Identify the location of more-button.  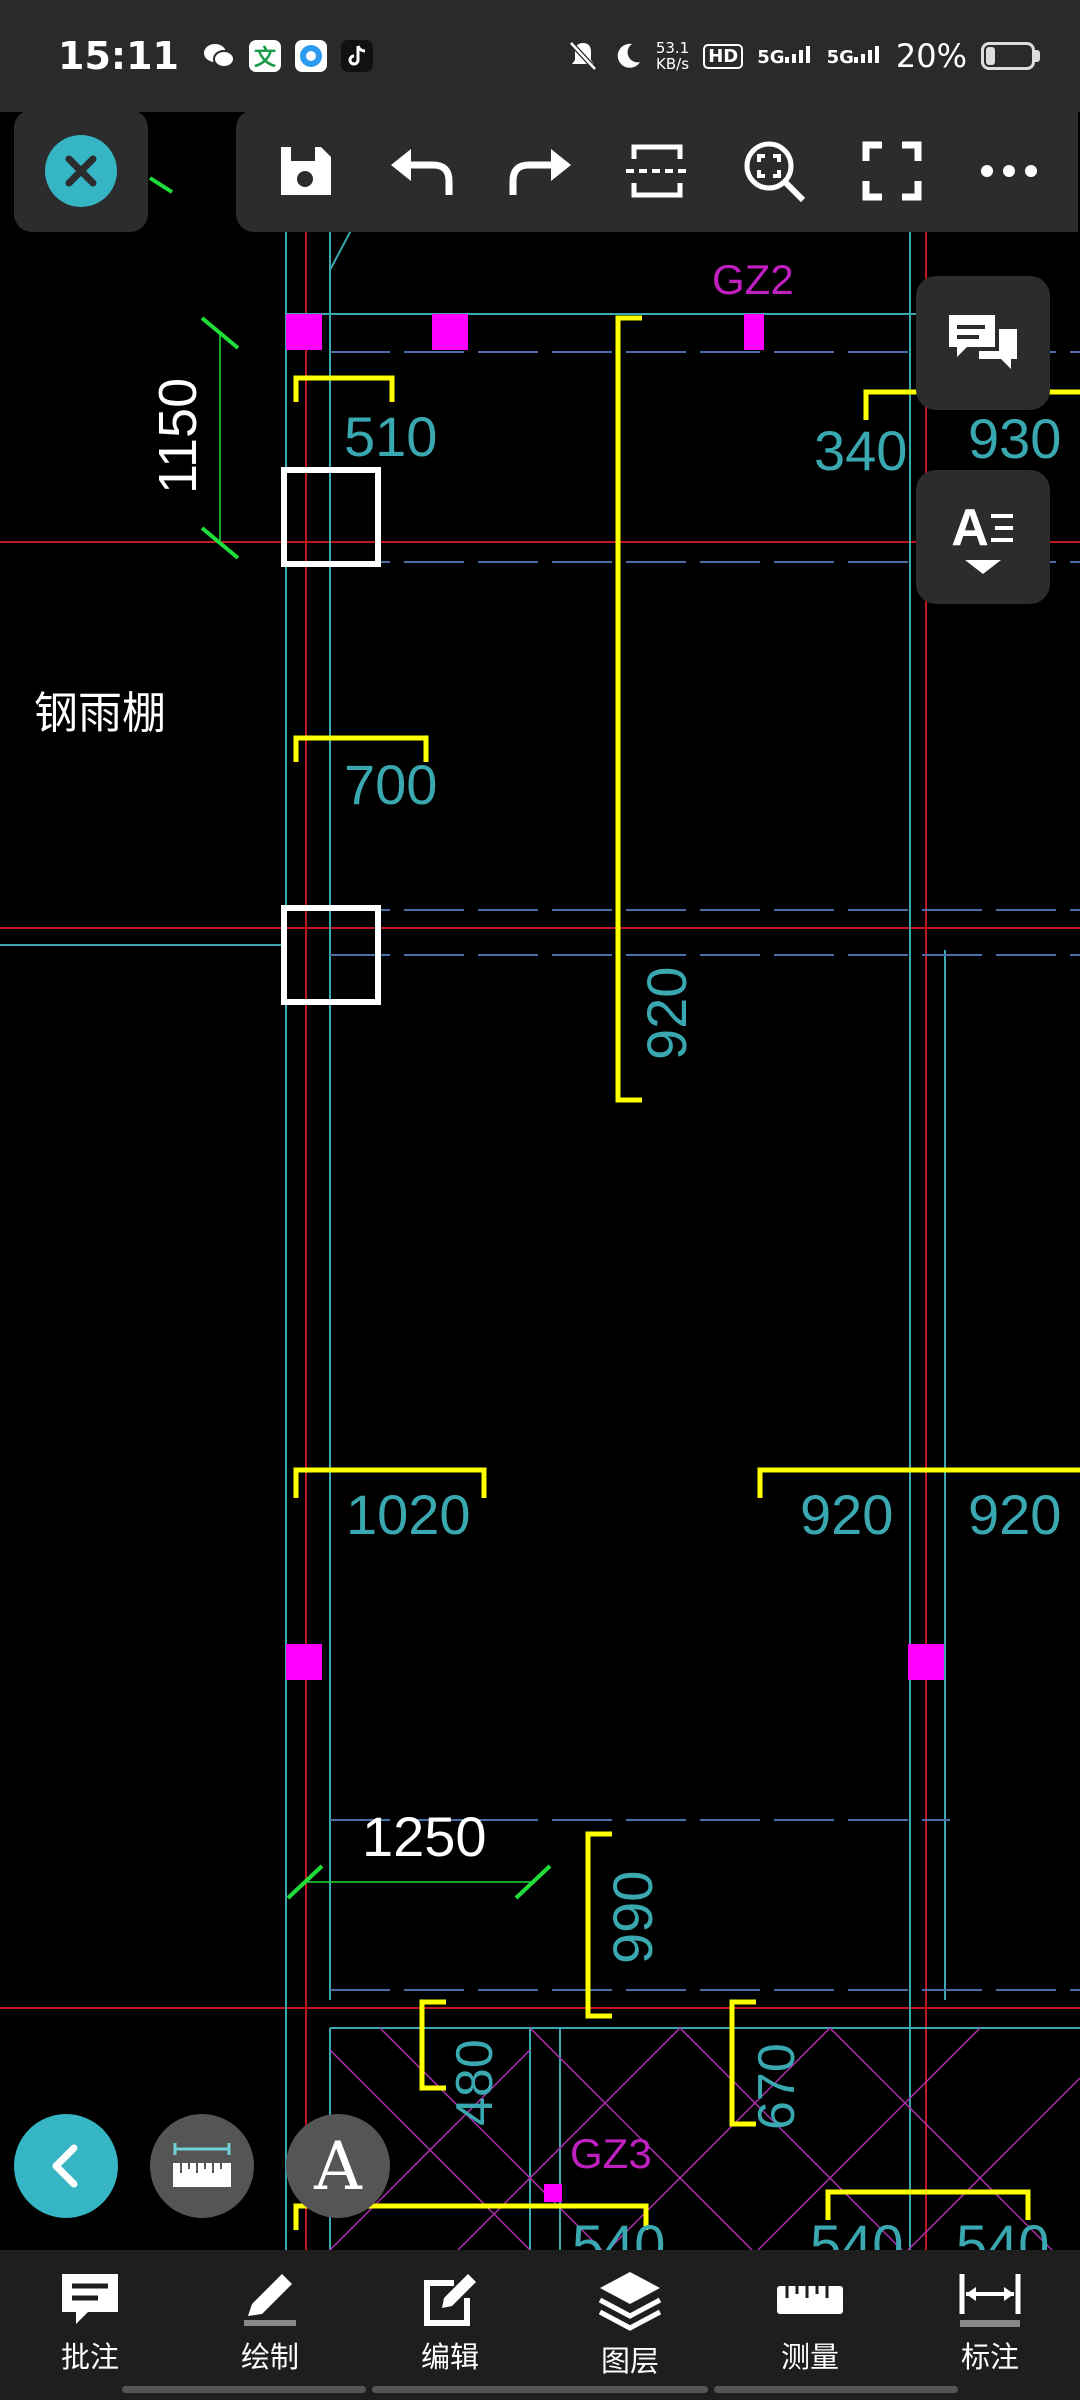
(1009, 171).